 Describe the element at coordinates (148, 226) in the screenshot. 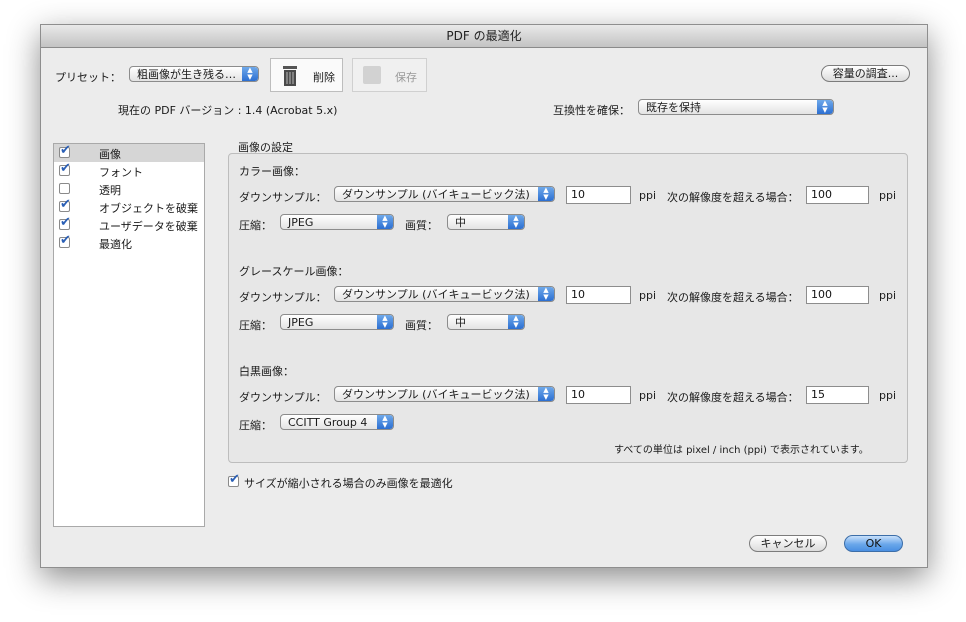

I see `sidebar-item-label: ユーザデータを破棄` at that location.